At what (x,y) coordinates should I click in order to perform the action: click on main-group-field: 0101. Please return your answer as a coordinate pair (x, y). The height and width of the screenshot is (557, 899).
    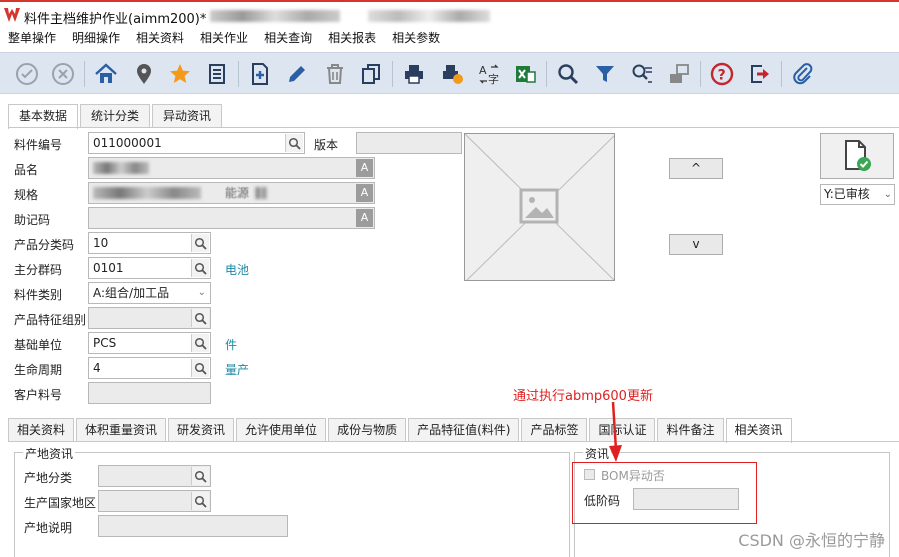
    Looking at the image, I should click on (149, 268).